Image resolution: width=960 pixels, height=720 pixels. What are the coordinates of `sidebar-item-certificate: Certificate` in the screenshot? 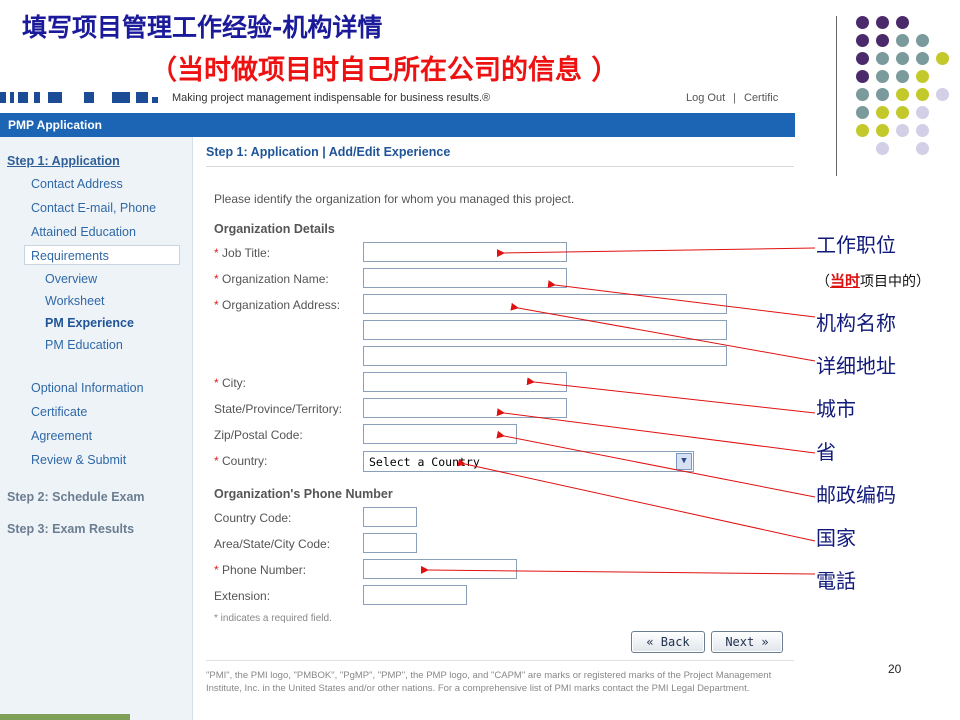 It's located at (59, 412).